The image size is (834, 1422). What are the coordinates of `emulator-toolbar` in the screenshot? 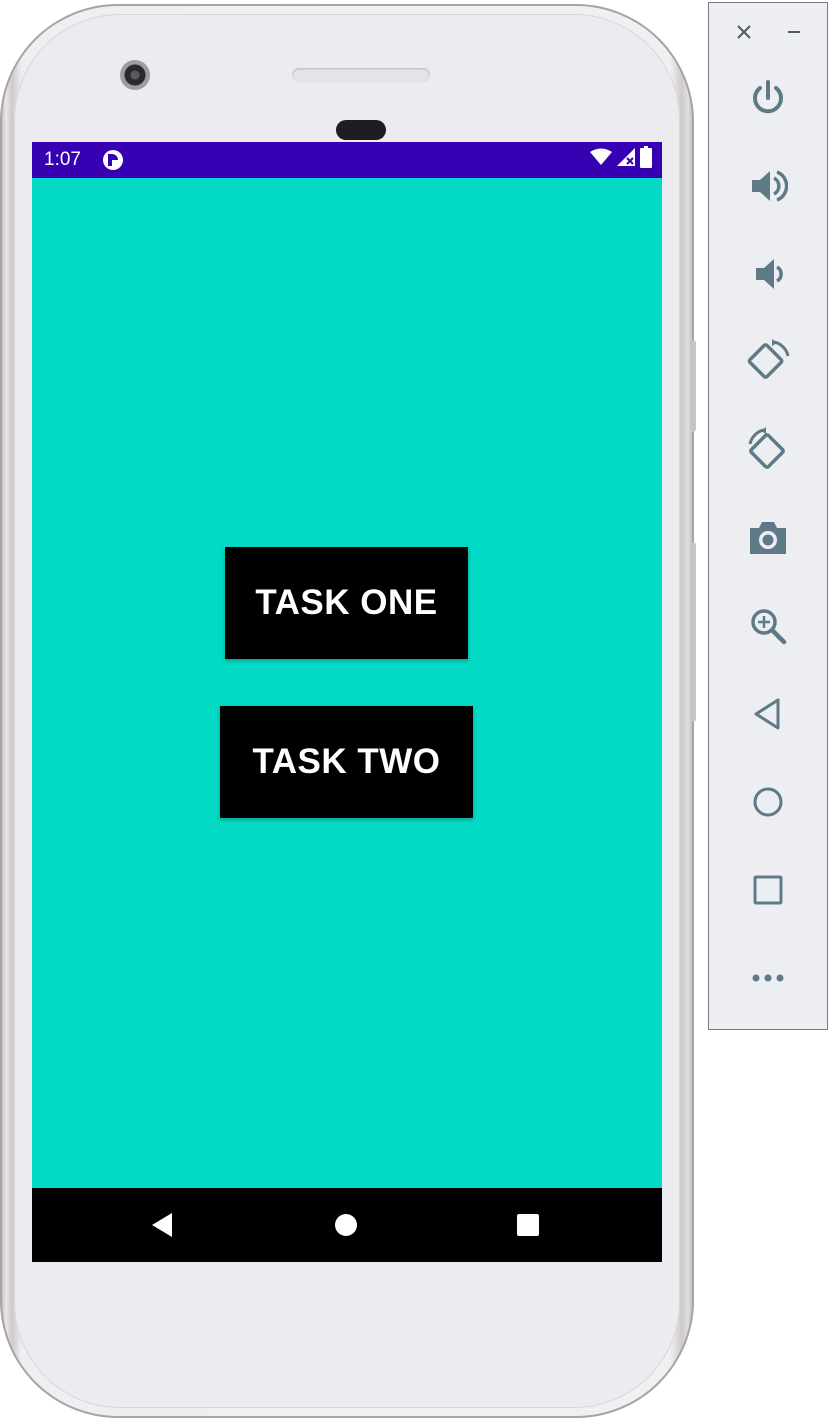 It's located at (768, 516).